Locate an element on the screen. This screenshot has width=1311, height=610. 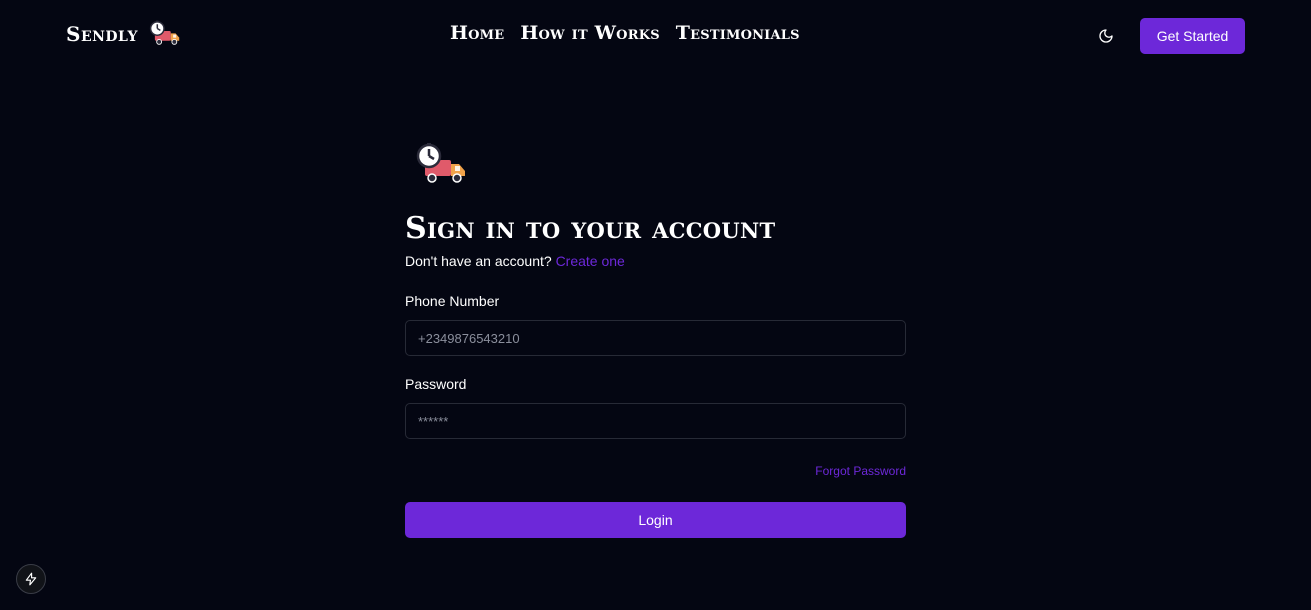
main-nav: Home How it Works Testimonials is located at coordinates (625, 33).